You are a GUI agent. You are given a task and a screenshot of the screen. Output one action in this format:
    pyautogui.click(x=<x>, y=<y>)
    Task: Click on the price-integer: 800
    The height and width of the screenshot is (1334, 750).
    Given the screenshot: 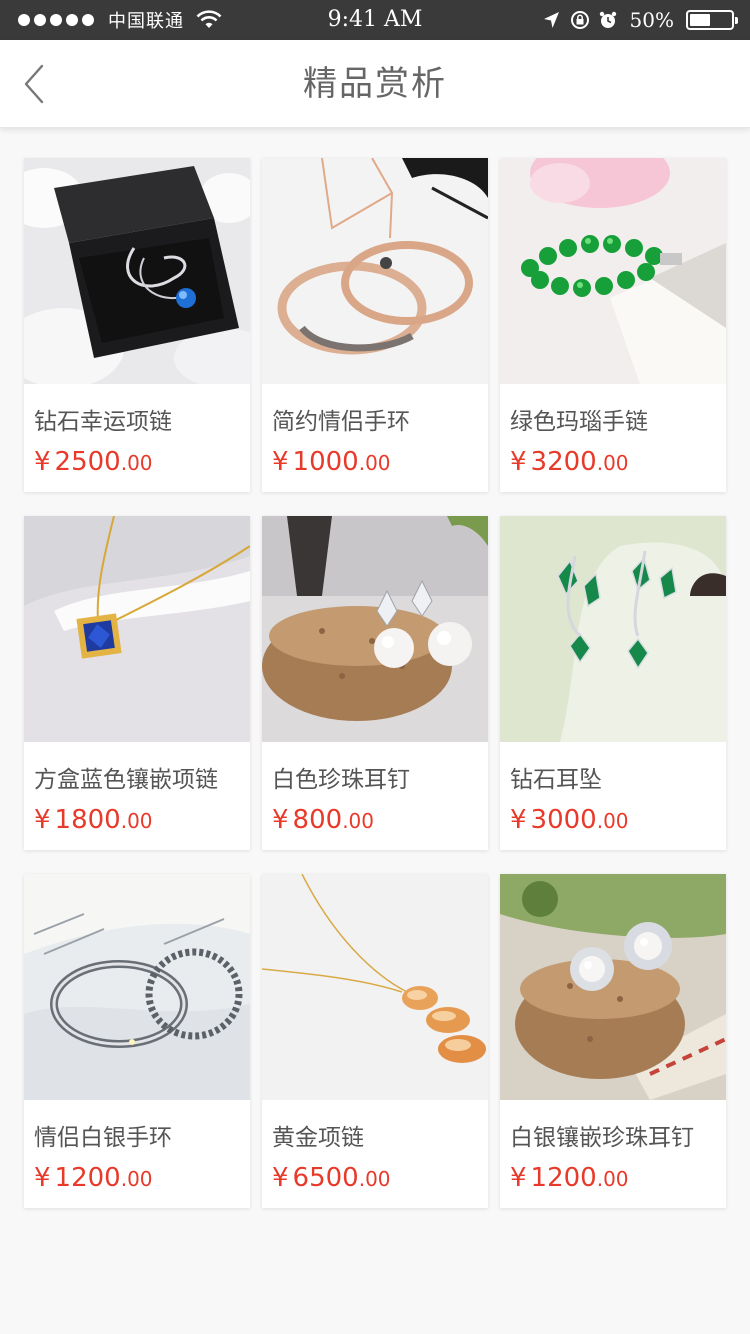 What is the action you would take?
    pyautogui.click(x=317, y=820)
    